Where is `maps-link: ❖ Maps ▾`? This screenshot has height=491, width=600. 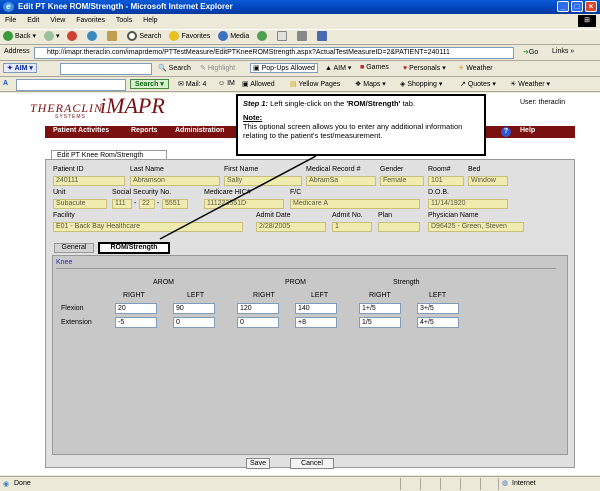 maps-link: ❖ Maps ▾ is located at coordinates (370, 84).